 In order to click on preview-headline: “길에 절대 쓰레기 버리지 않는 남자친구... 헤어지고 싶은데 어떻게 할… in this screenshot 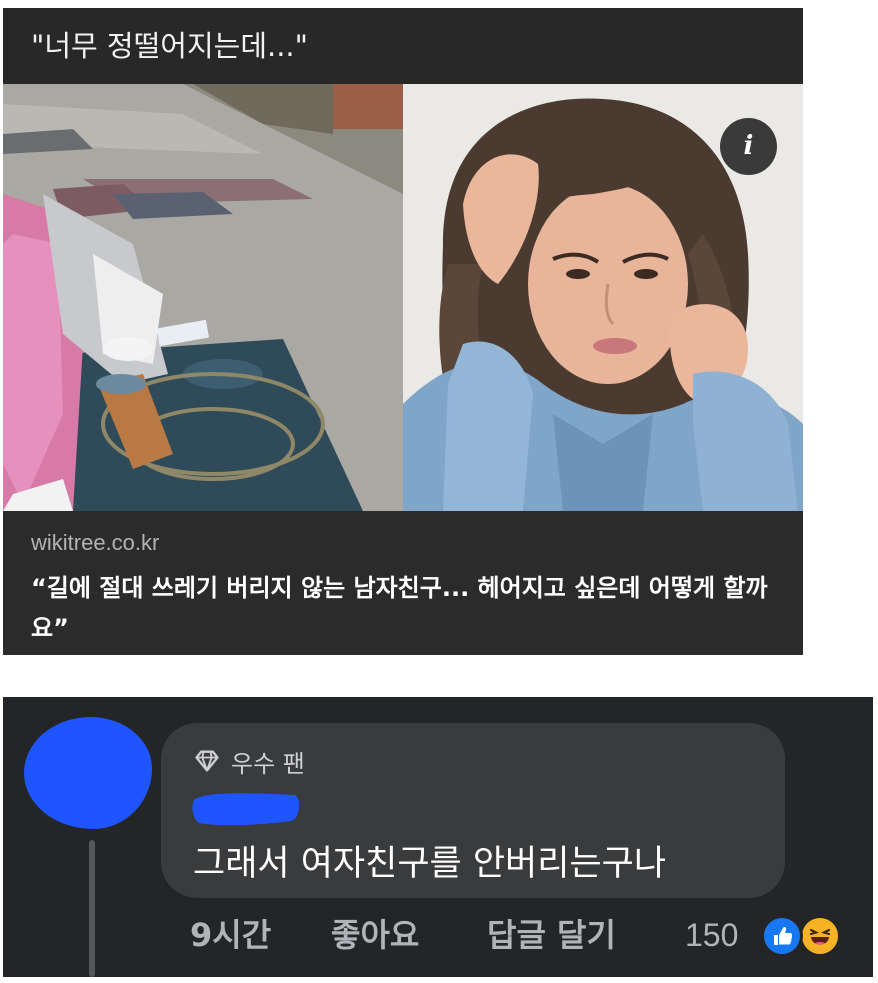, I will do `click(411, 608)`.